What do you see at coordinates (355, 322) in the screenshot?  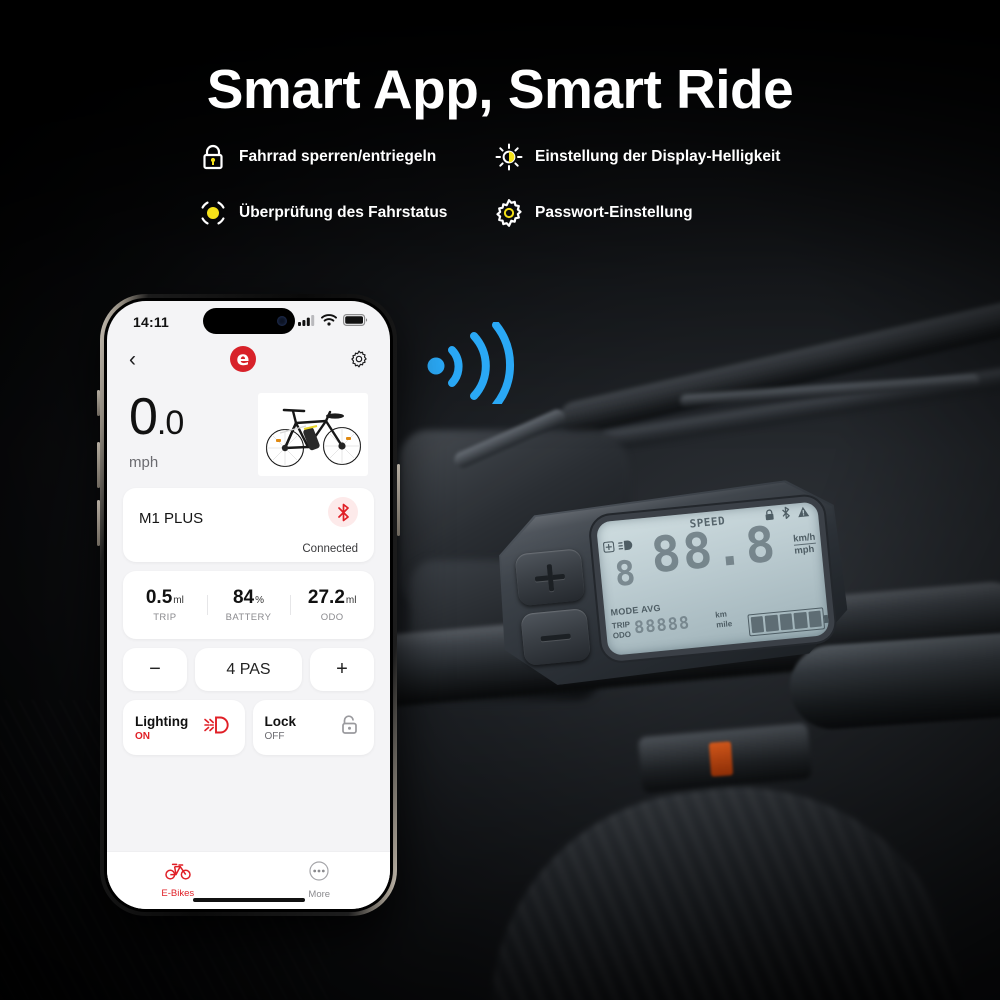 I see `battery-icon` at bounding box center [355, 322].